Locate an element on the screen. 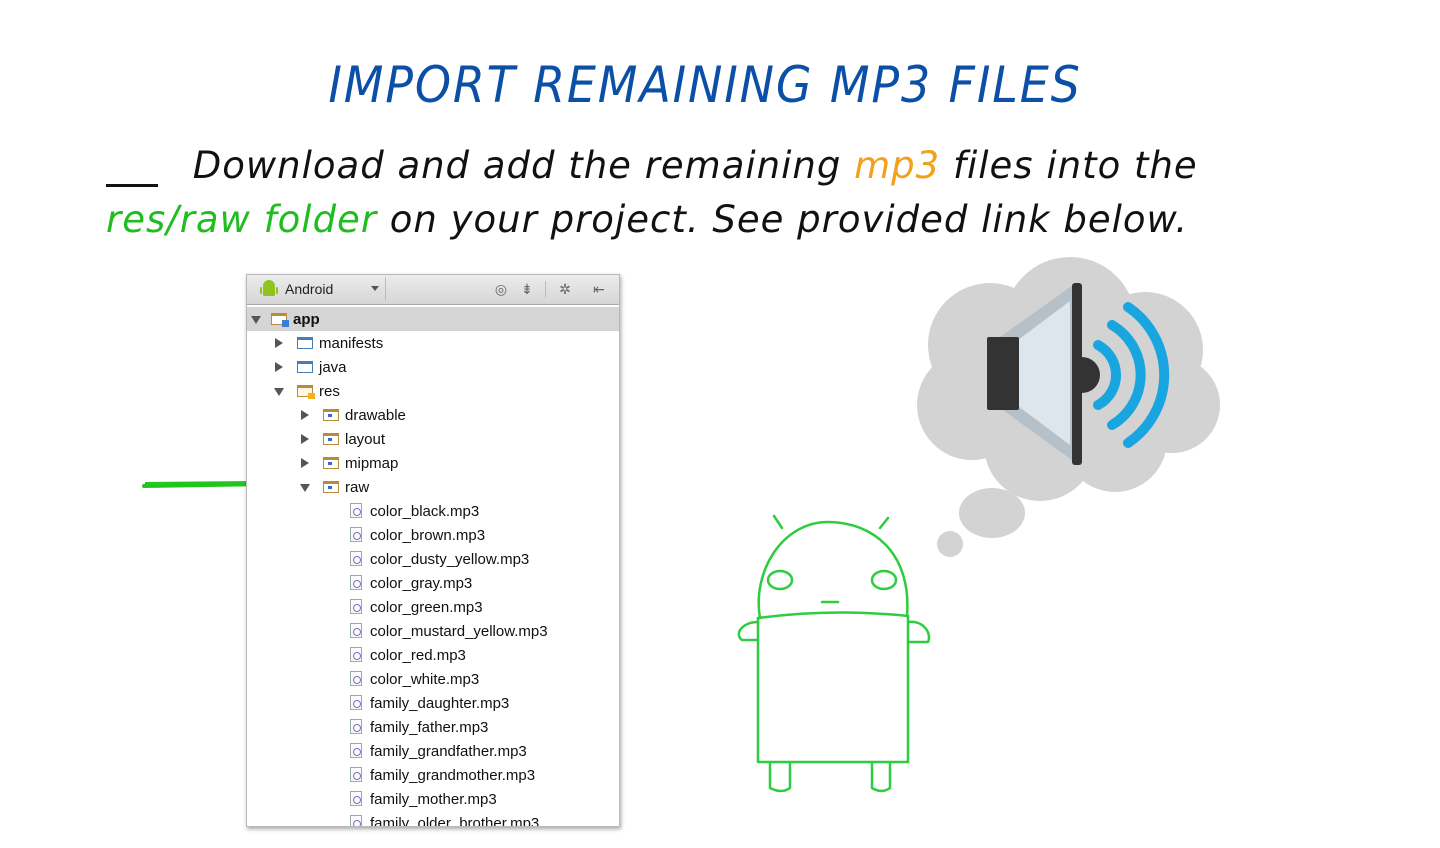 The width and height of the screenshot is (1440, 848). collapse-all-icon: ⇟ is located at coordinates (527, 289).